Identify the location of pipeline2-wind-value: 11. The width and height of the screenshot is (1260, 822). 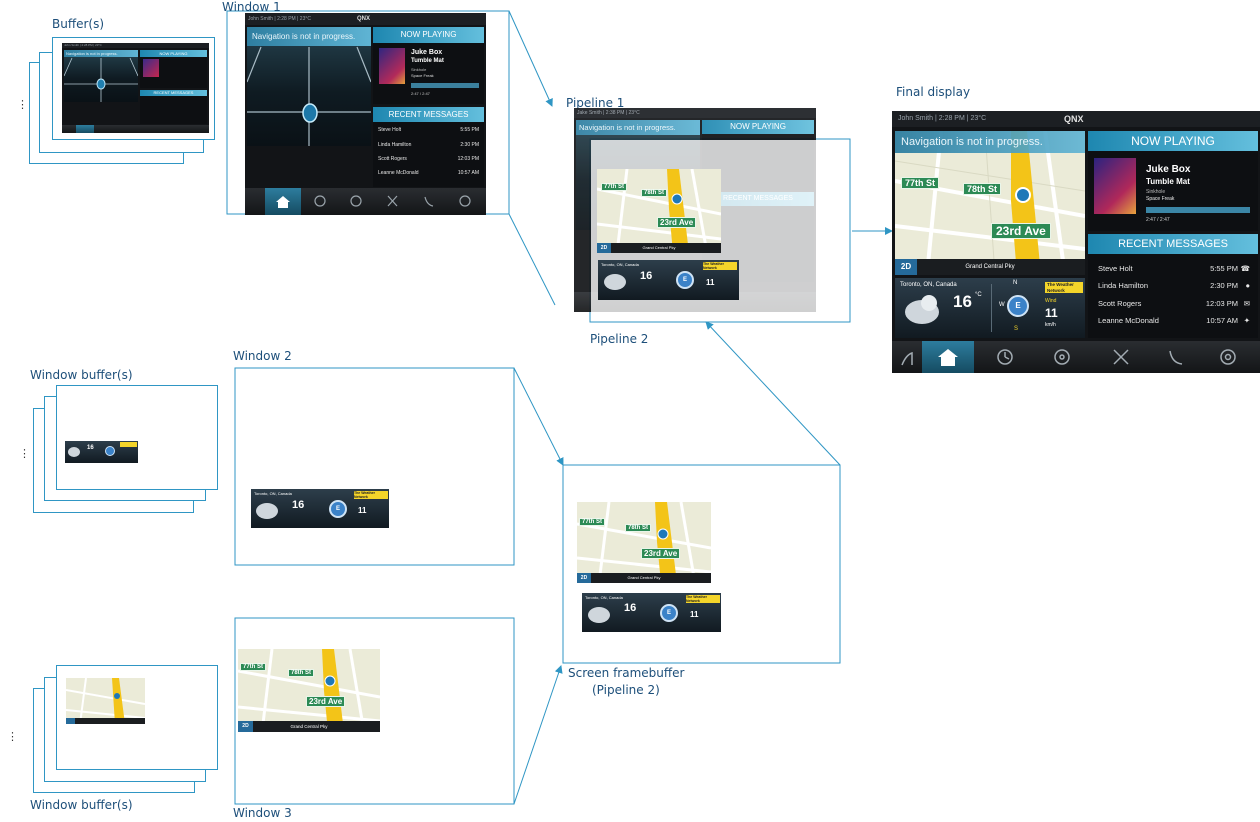
(710, 282).